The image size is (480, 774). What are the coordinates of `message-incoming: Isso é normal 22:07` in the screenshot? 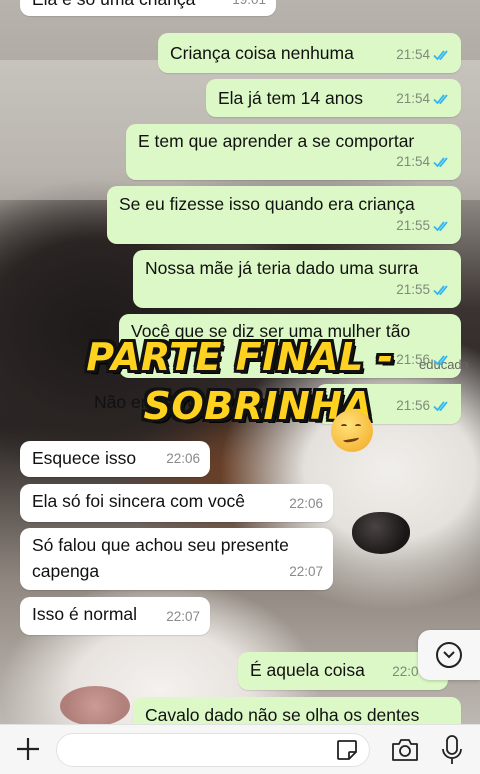 It's located at (115, 616).